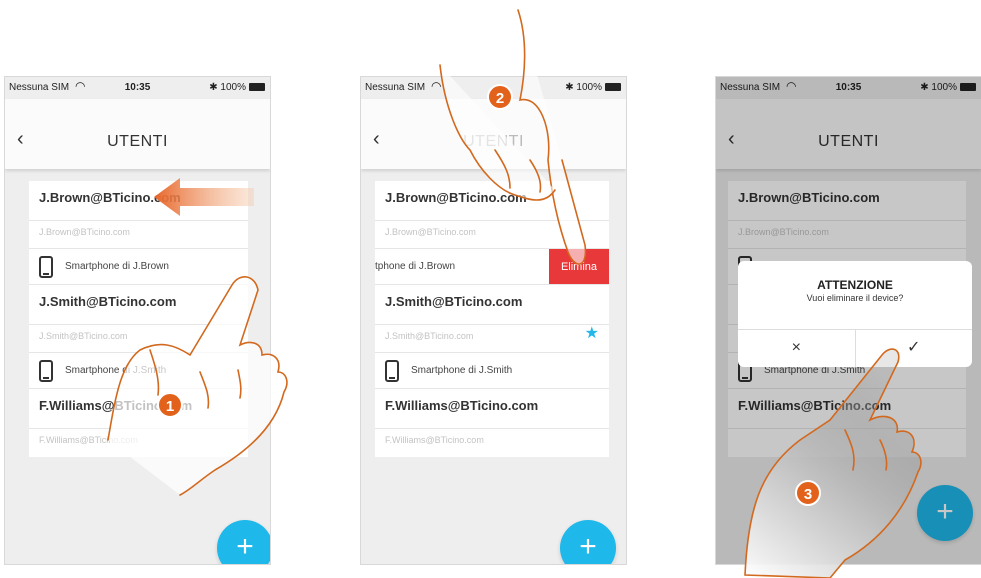  What do you see at coordinates (592, 334) in the screenshot?
I see `star-icon: ★` at bounding box center [592, 334].